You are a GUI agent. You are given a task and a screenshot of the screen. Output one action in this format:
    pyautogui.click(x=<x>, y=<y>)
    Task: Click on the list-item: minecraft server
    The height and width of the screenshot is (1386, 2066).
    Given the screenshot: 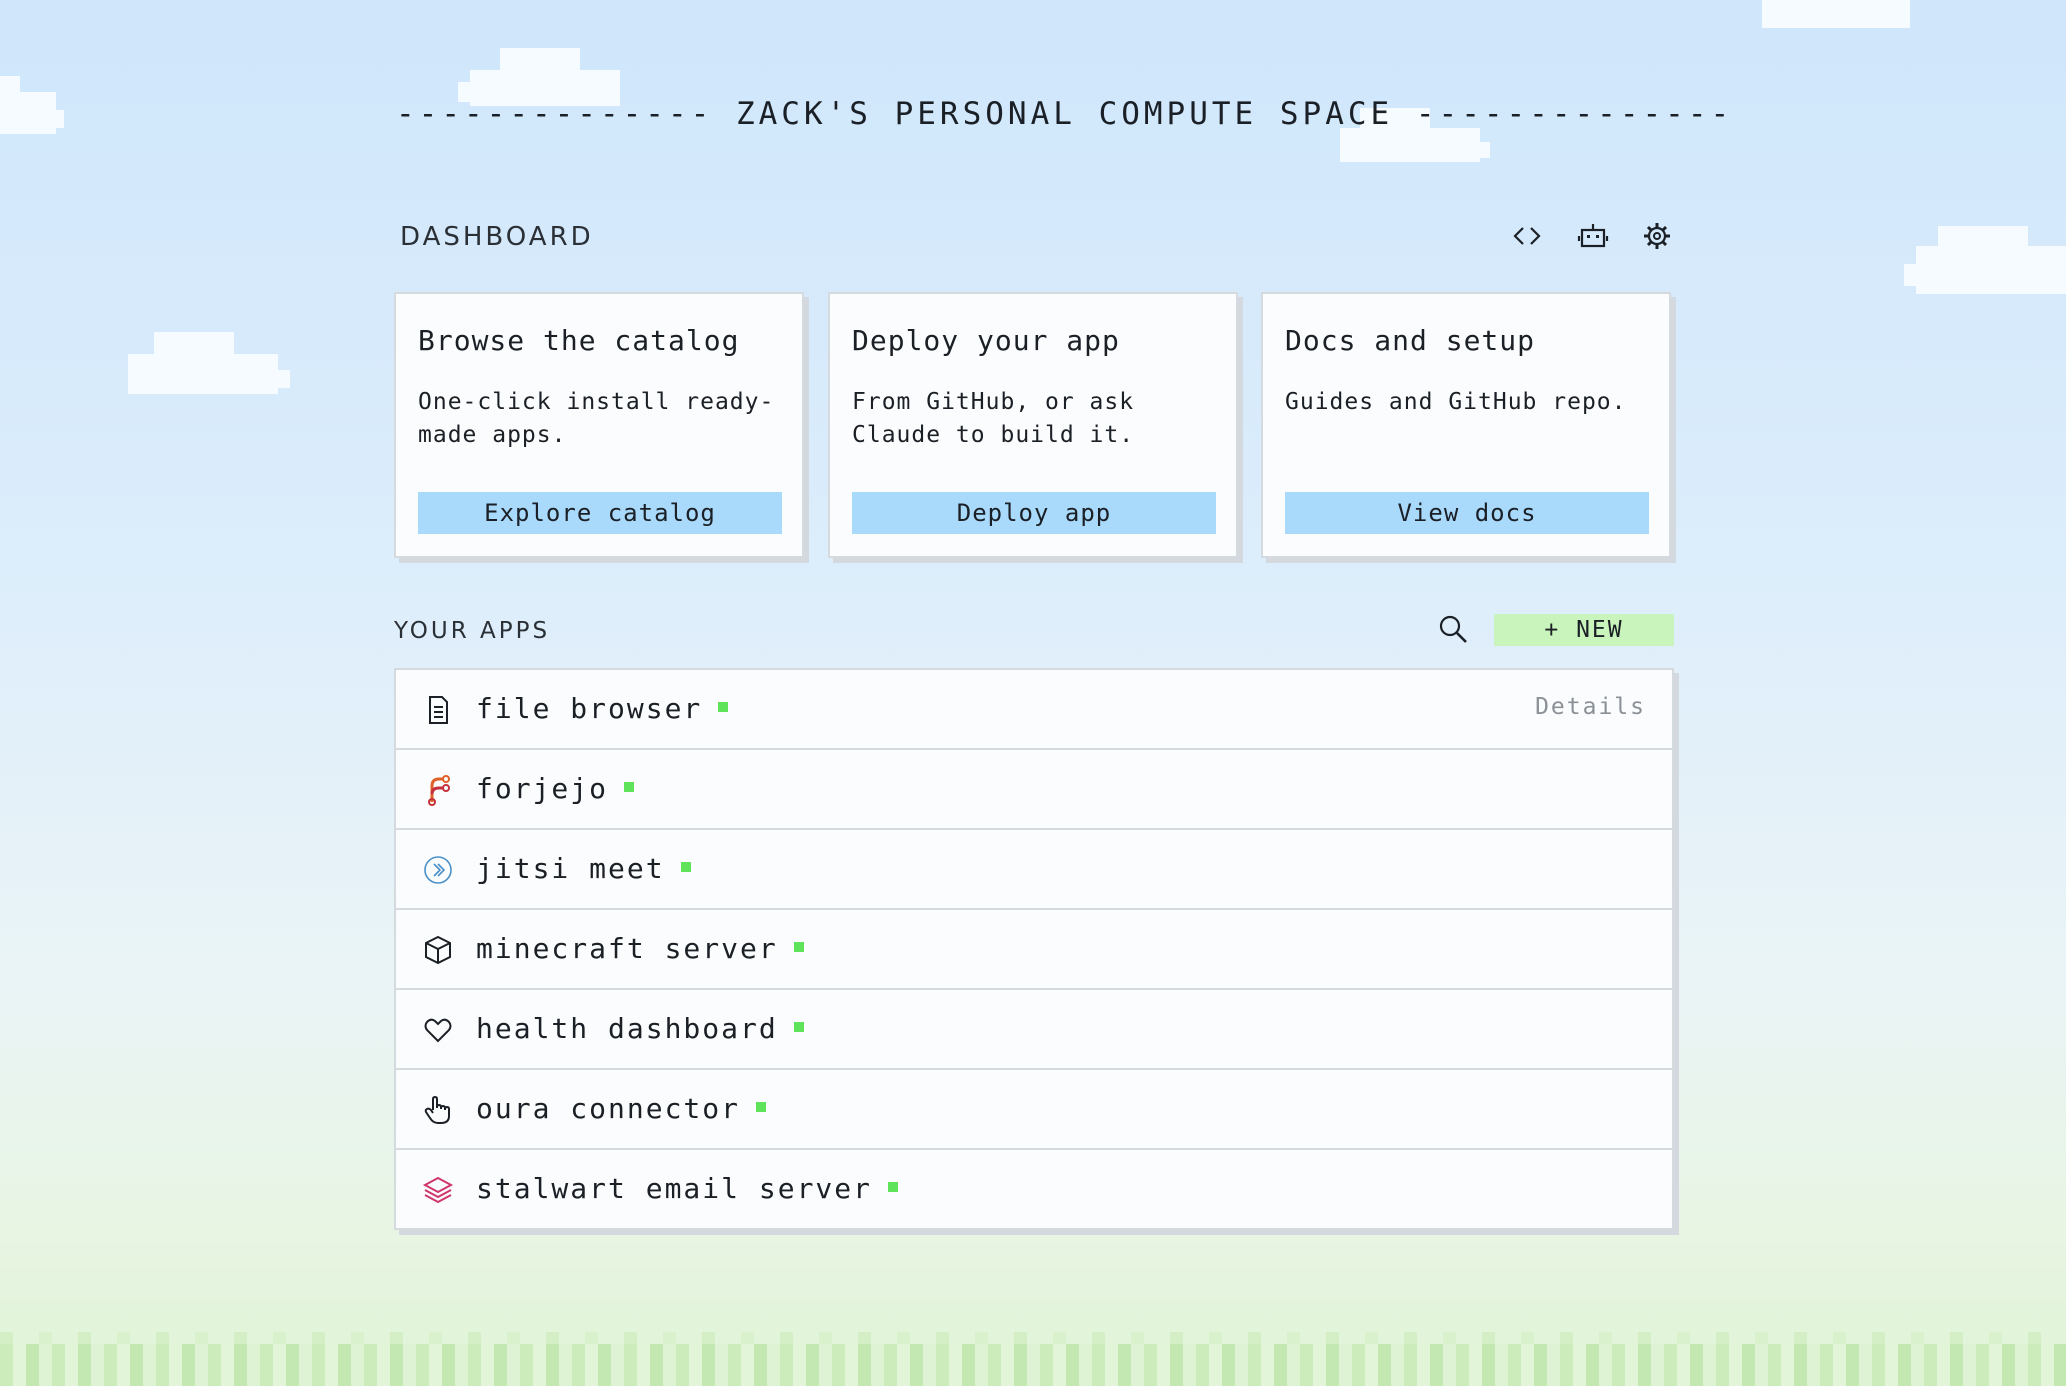 What is the action you would take?
    pyautogui.click(x=1034, y=950)
    